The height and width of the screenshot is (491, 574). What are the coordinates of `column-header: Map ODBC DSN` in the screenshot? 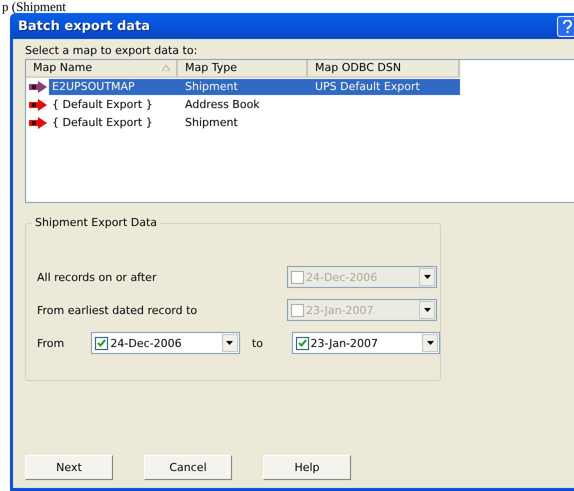 It's located at (384, 69).